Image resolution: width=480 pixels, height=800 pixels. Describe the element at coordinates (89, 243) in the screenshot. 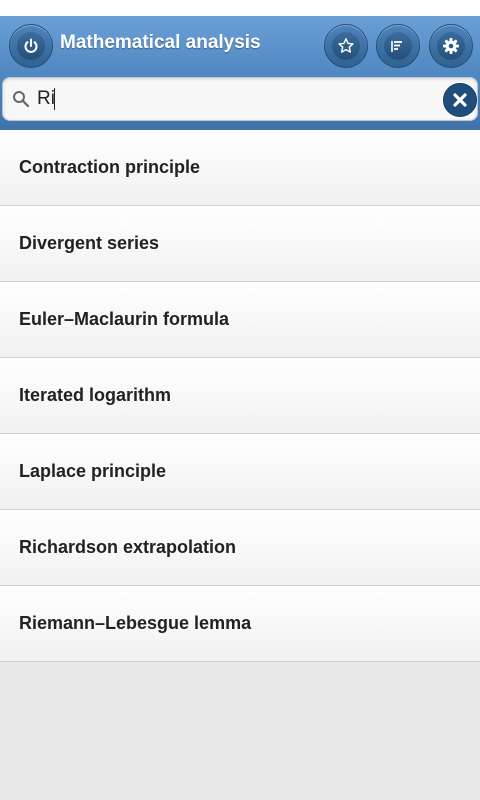

I see `list-item-label: Divergent series` at that location.